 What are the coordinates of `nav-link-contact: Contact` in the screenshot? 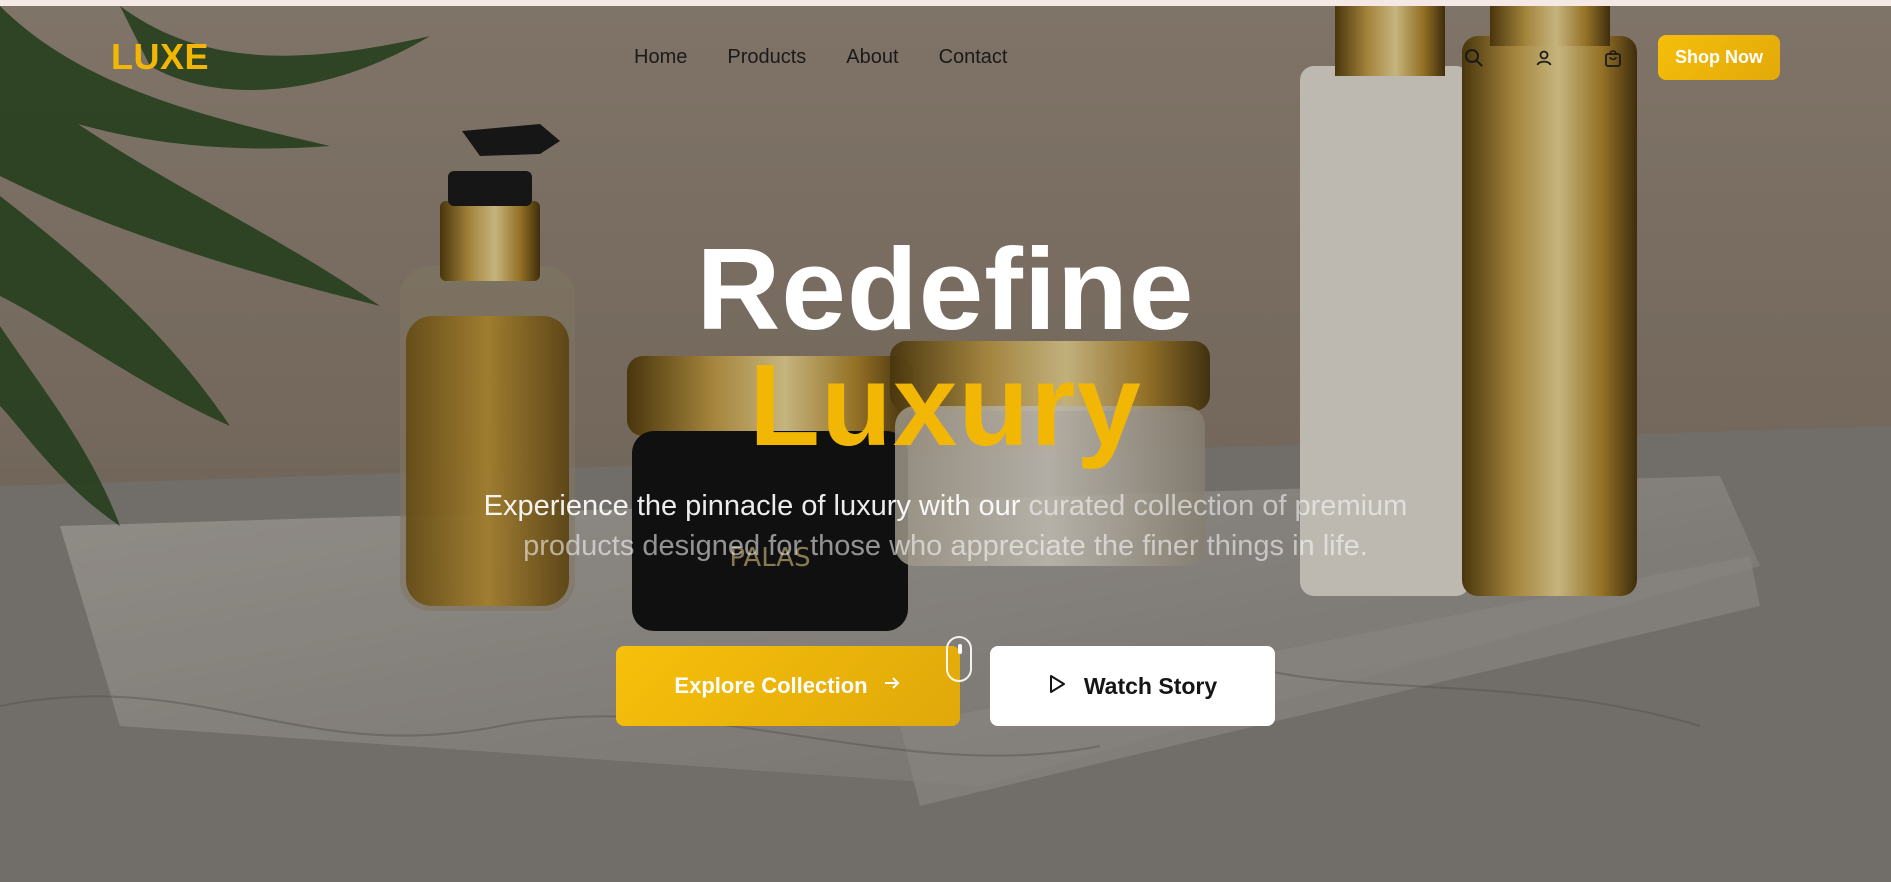 It's located at (973, 57).